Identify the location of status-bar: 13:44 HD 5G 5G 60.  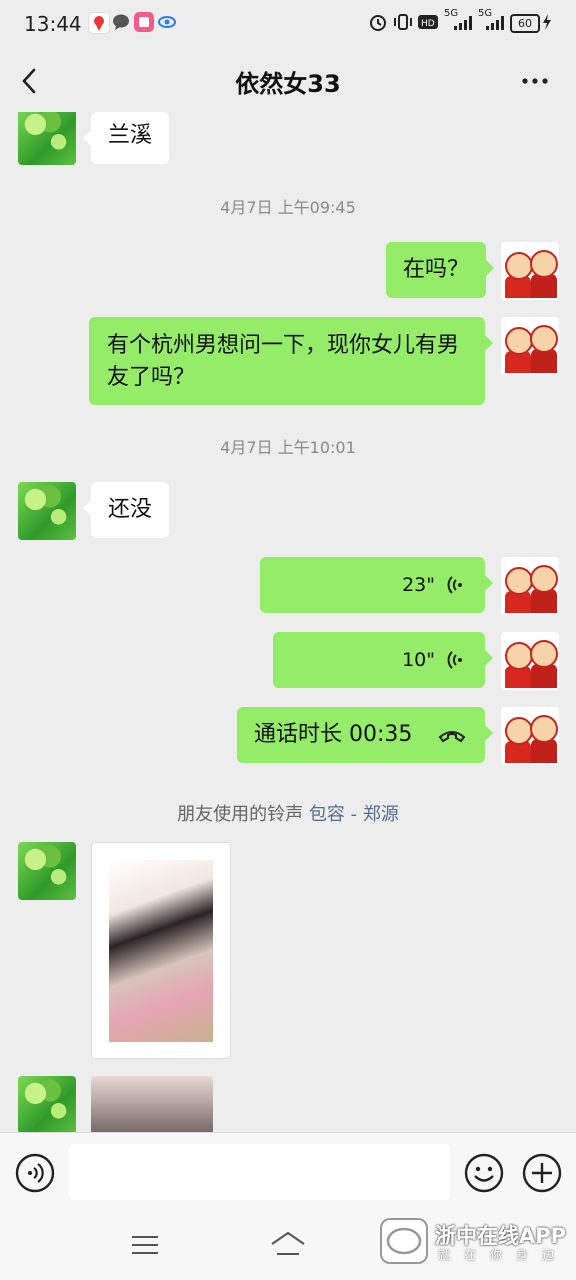
(288, 23).